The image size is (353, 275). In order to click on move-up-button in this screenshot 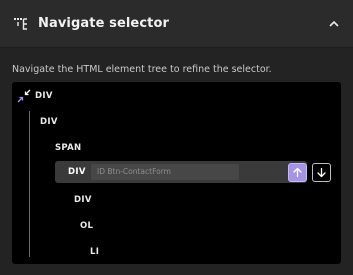, I will do `click(297, 172)`.